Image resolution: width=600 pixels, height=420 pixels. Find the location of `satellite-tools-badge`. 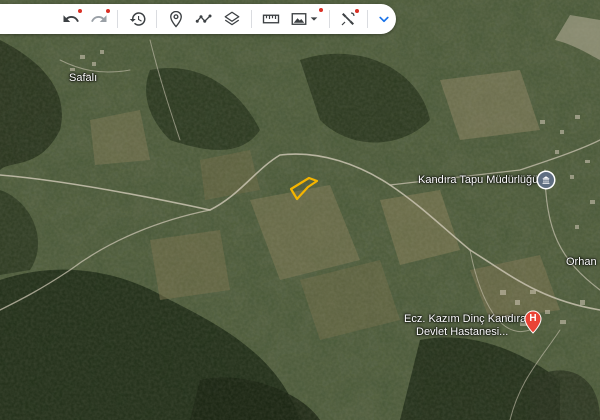

satellite-tools-badge is located at coordinates (357, 11).